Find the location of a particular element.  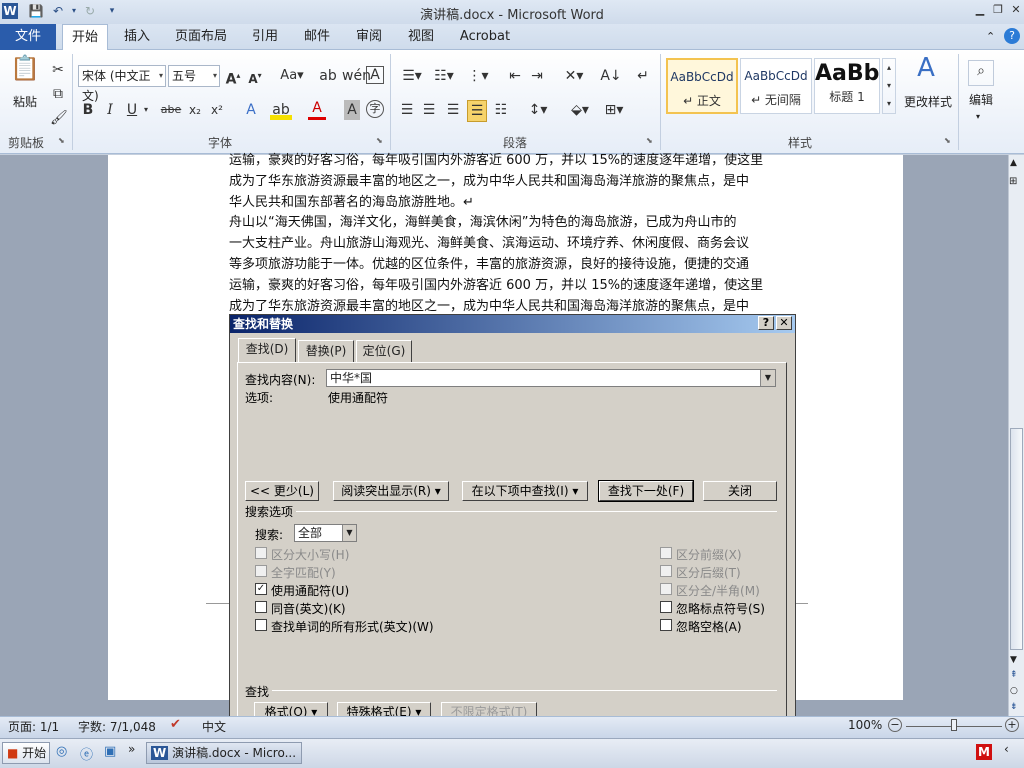

enclose-characters-icon: 字 is located at coordinates (375, 109).